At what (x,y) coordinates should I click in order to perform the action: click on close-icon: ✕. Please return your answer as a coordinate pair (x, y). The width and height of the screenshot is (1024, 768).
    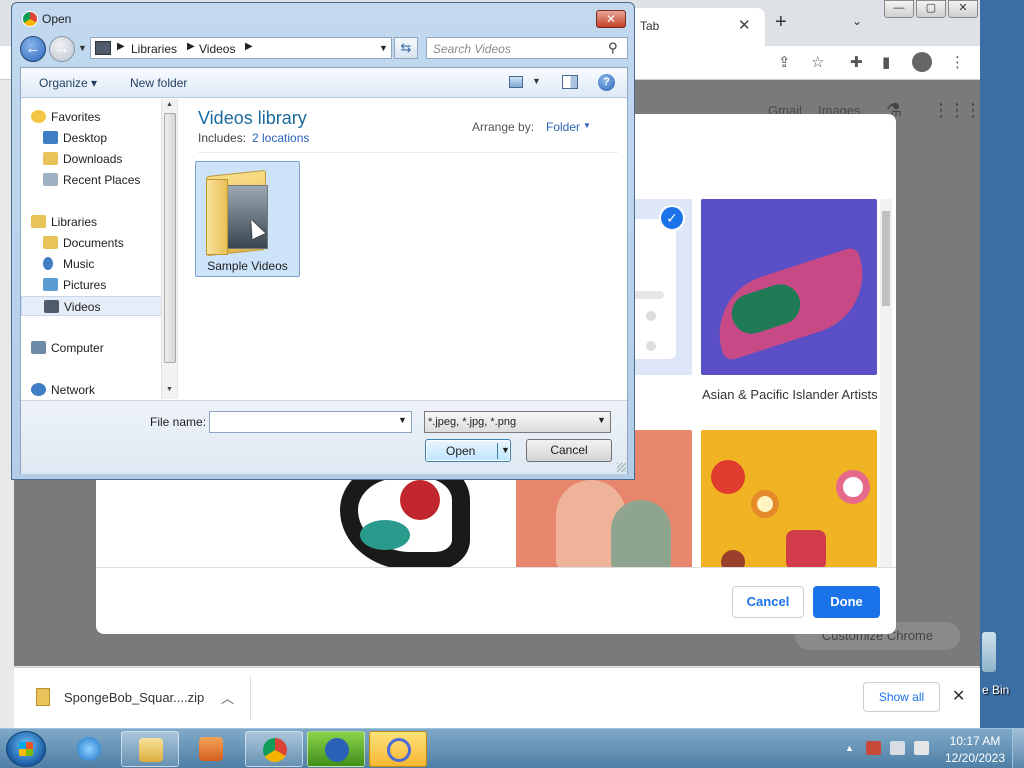
    Looking at the image, I should click on (958, 696).